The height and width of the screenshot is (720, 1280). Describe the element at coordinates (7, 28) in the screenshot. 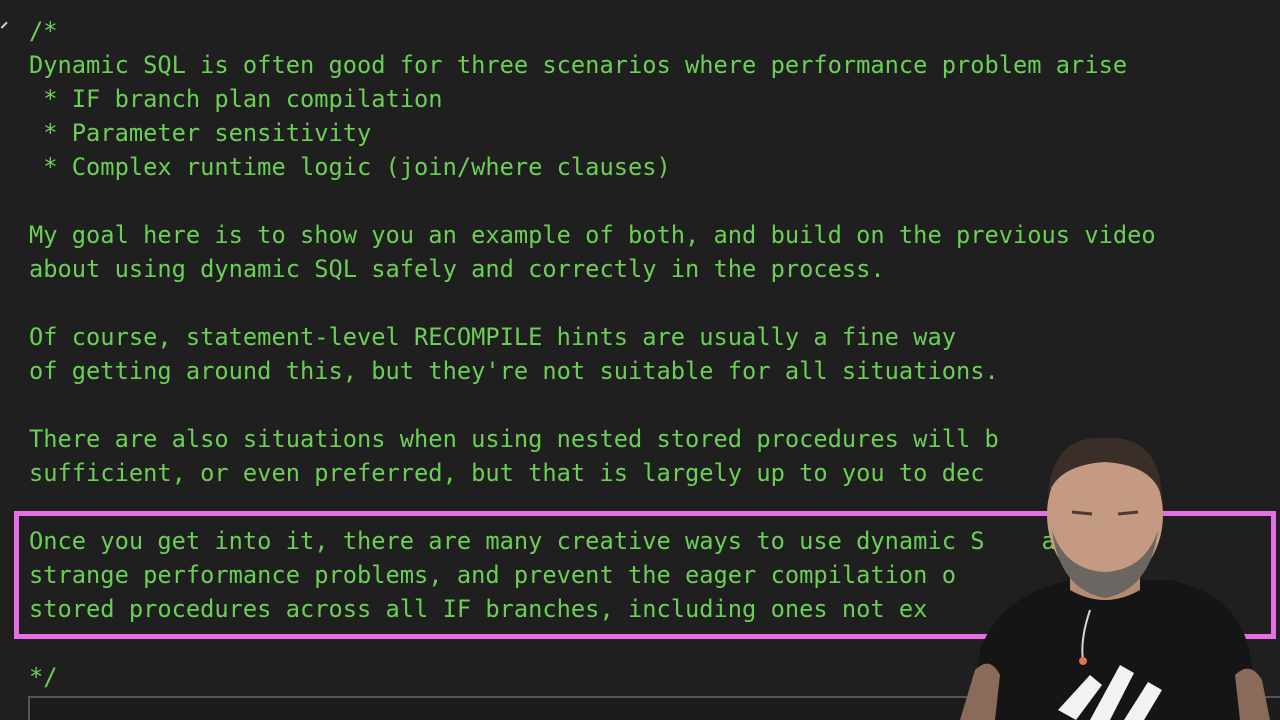

I see `mouse-cursor-icon` at that location.